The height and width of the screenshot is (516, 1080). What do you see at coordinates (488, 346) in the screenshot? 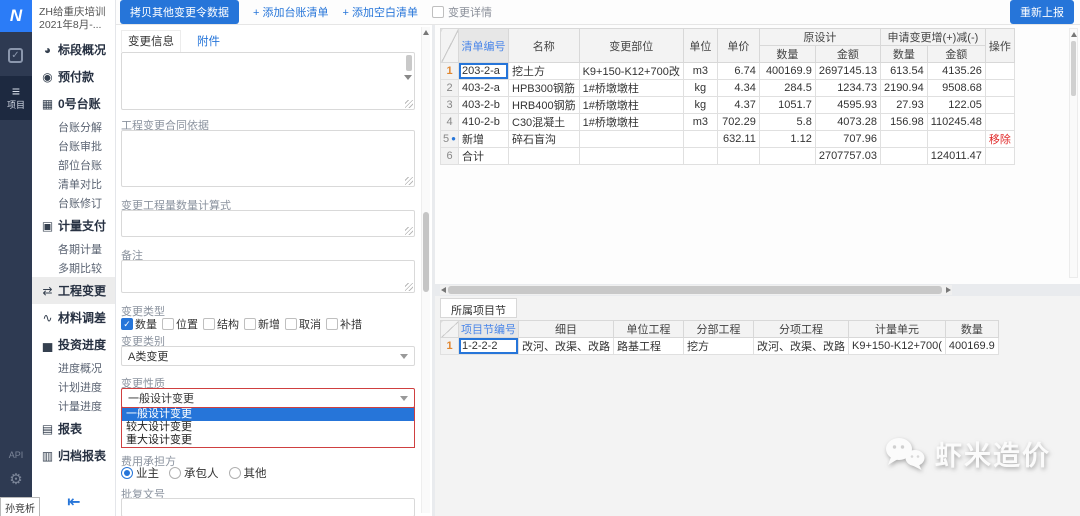
I see `cell: 1-2-2-2` at bounding box center [488, 346].